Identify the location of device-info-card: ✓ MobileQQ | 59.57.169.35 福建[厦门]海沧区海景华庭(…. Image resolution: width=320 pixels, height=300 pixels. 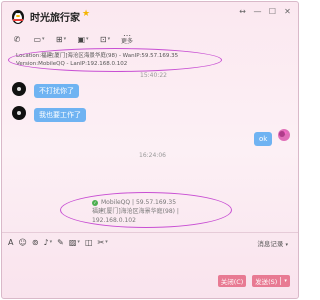
(153, 211).